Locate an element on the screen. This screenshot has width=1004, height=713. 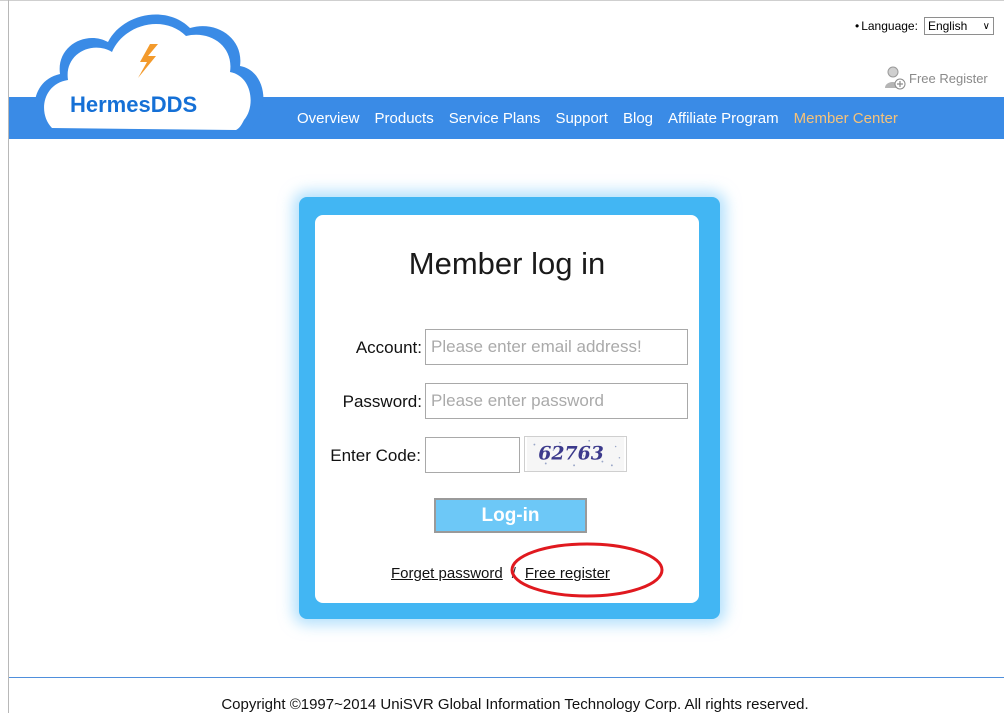
nav-item-products: Products is located at coordinates (404, 118).